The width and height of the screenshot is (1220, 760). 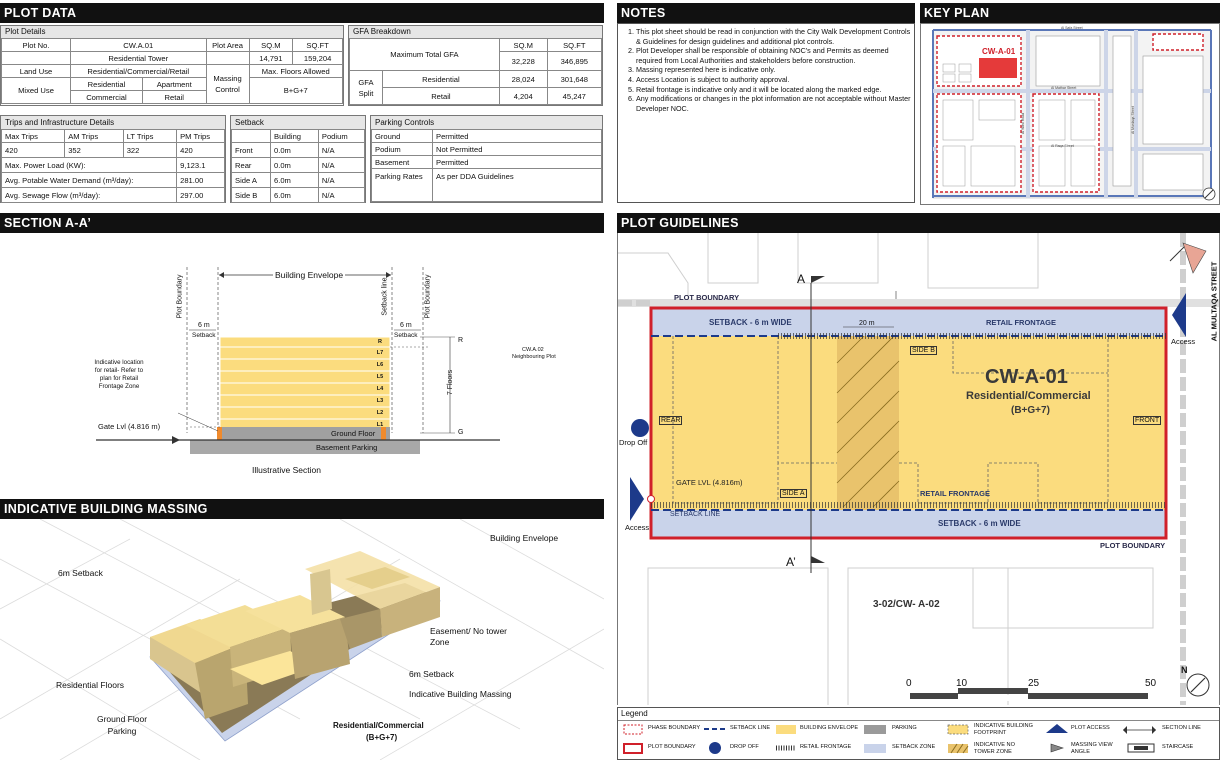 What do you see at coordinates (829, 728) in the screenshot?
I see `legend-item: BUILDING ENVELOPE` at bounding box center [829, 728].